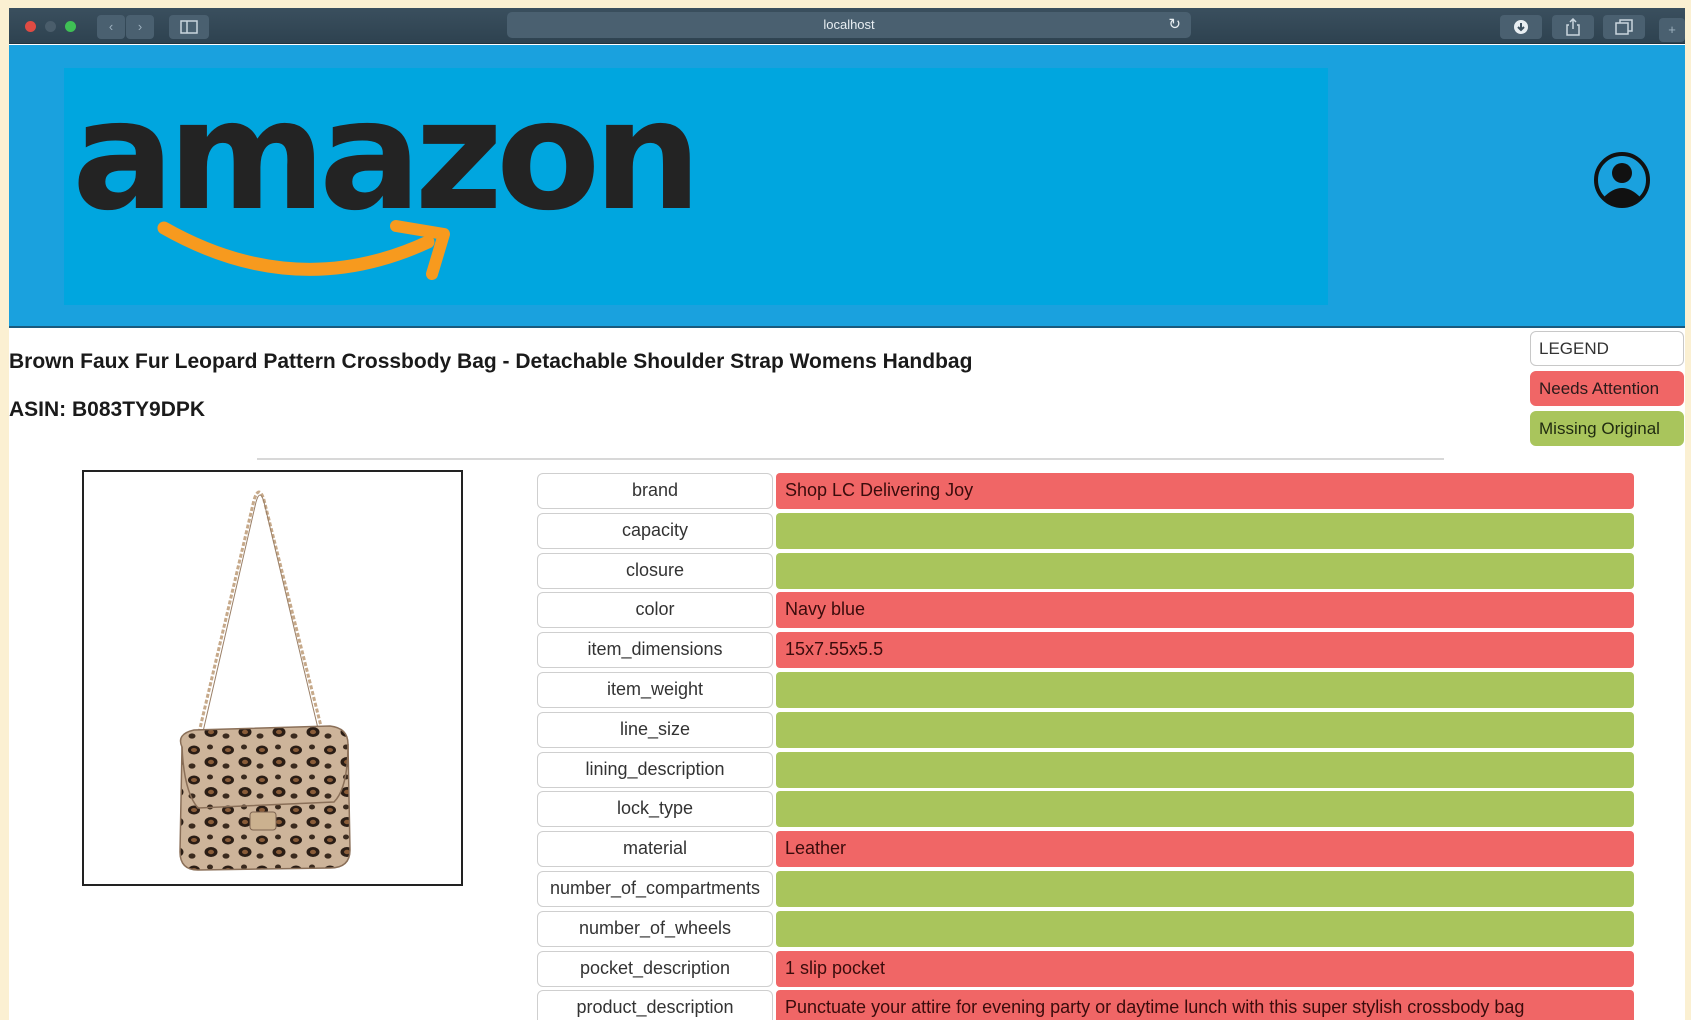 This screenshot has width=1691, height=1020. What do you see at coordinates (30, 26) in the screenshot?
I see `close-window-button` at bounding box center [30, 26].